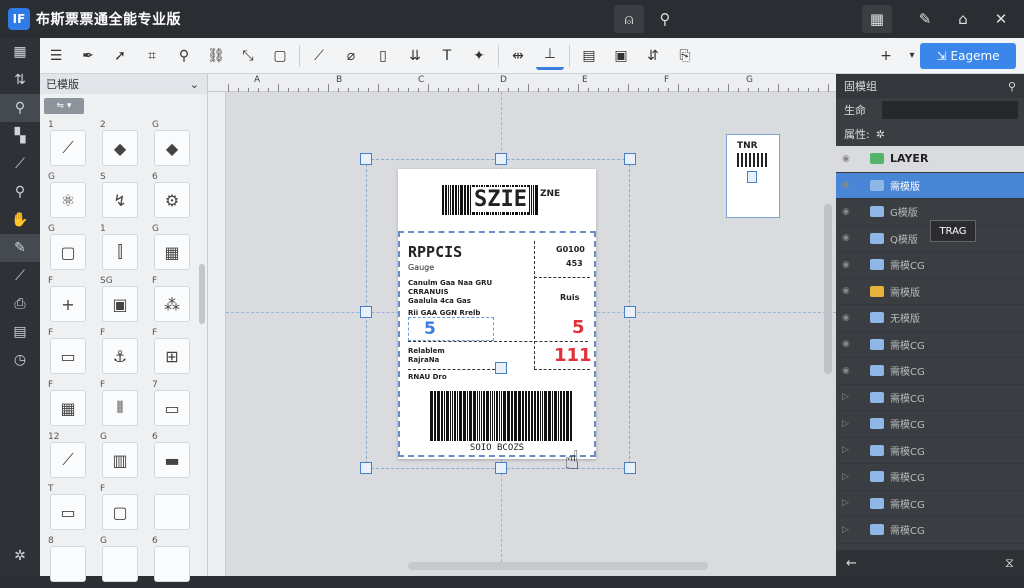 This screenshot has width=1024, height=588. What do you see at coordinates (122, 562) in the screenshot?
I see `palette-item: G` at bounding box center [122, 562].